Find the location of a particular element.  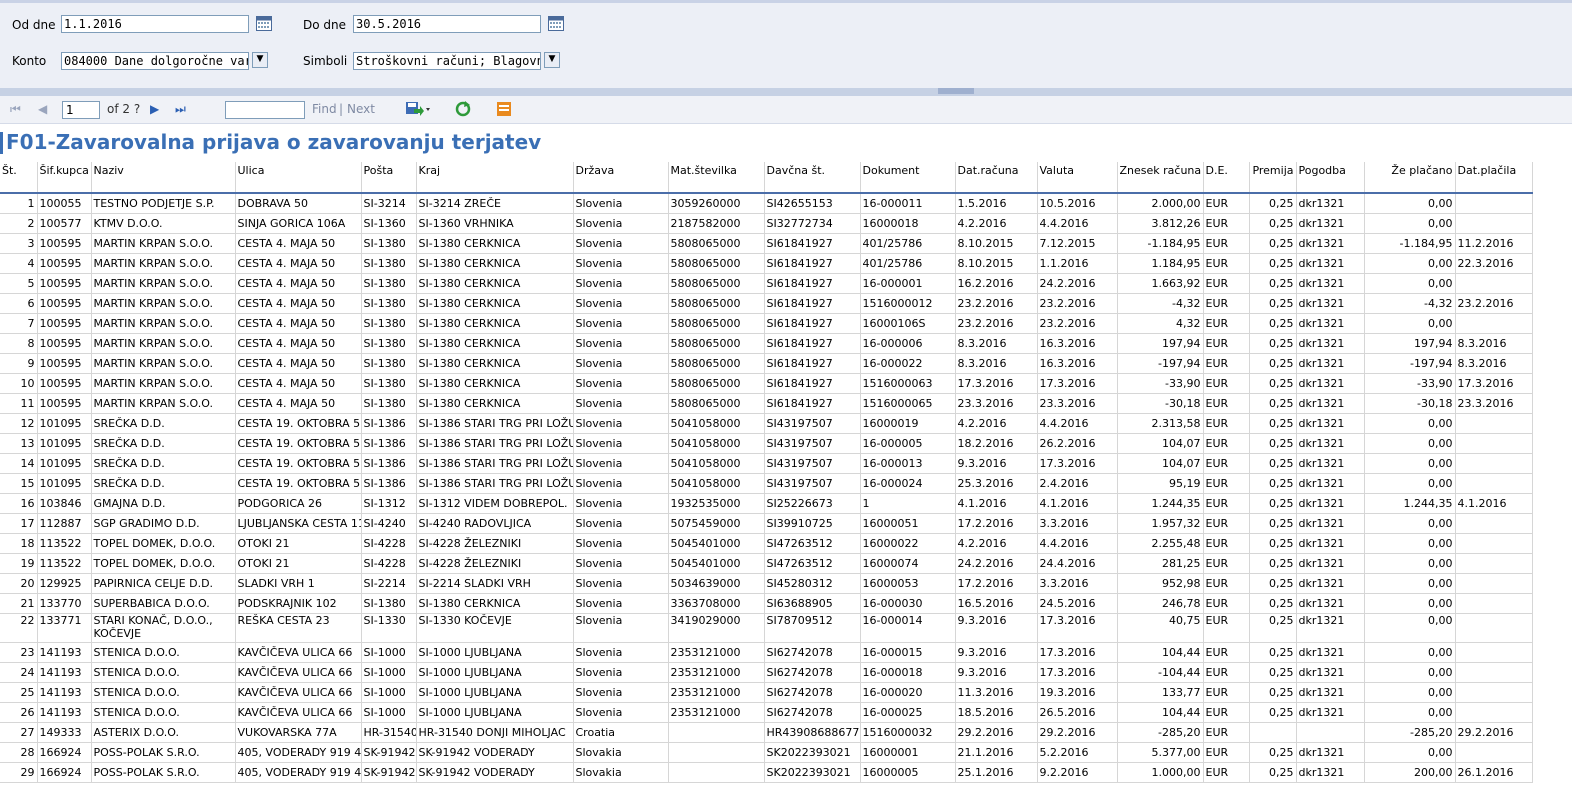

table-cell: 22.3.2016 is located at coordinates (1494, 263).